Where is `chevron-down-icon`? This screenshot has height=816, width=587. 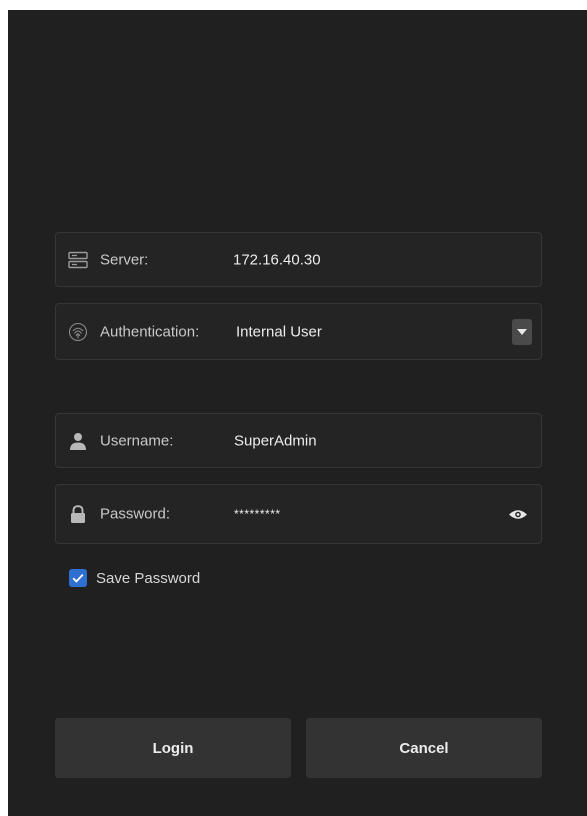 chevron-down-icon is located at coordinates (522, 331).